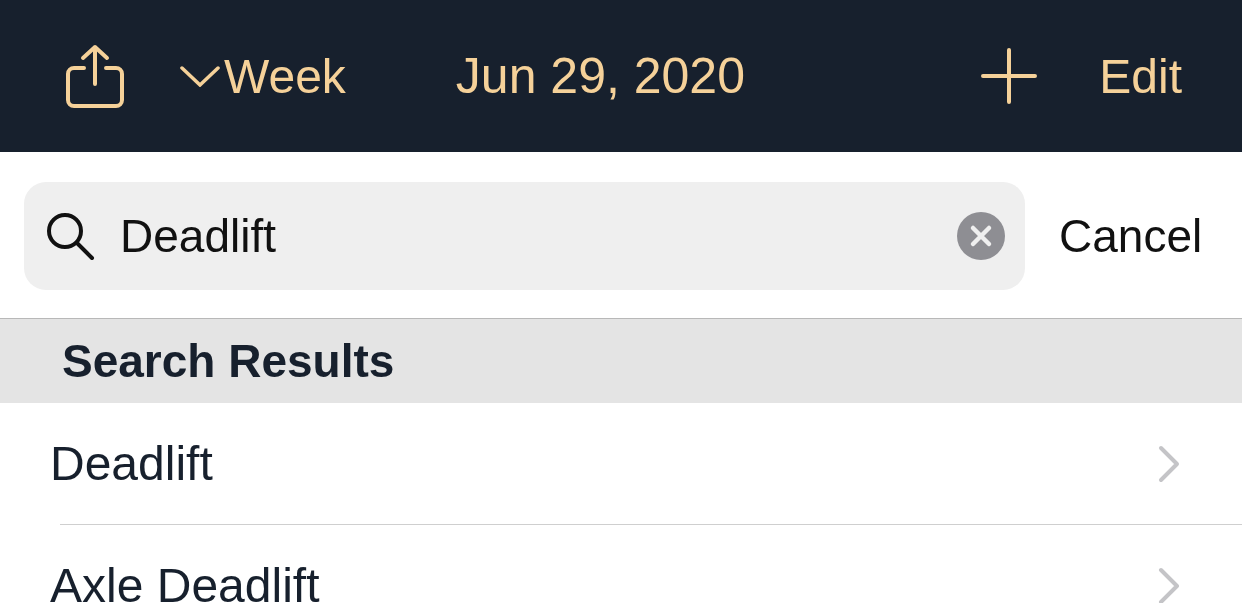 The image size is (1242, 603). What do you see at coordinates (228, 361) in the screenshot?
I see `section-title: Search Results` at bounding box center [228, 361].